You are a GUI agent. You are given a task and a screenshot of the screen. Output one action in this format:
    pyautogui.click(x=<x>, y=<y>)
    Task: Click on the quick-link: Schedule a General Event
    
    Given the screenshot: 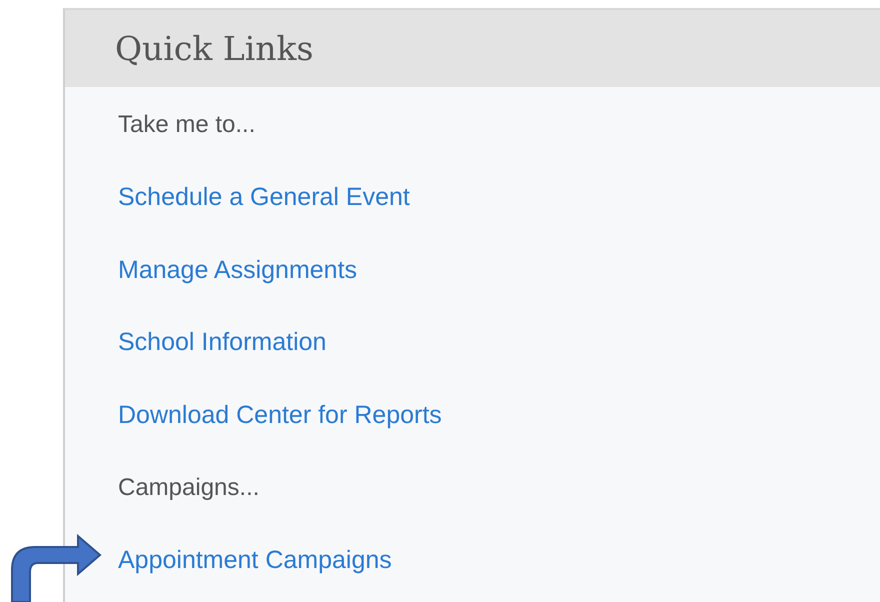 What is the action you would take?
    pyautogui.click(x=264, y=197)
    